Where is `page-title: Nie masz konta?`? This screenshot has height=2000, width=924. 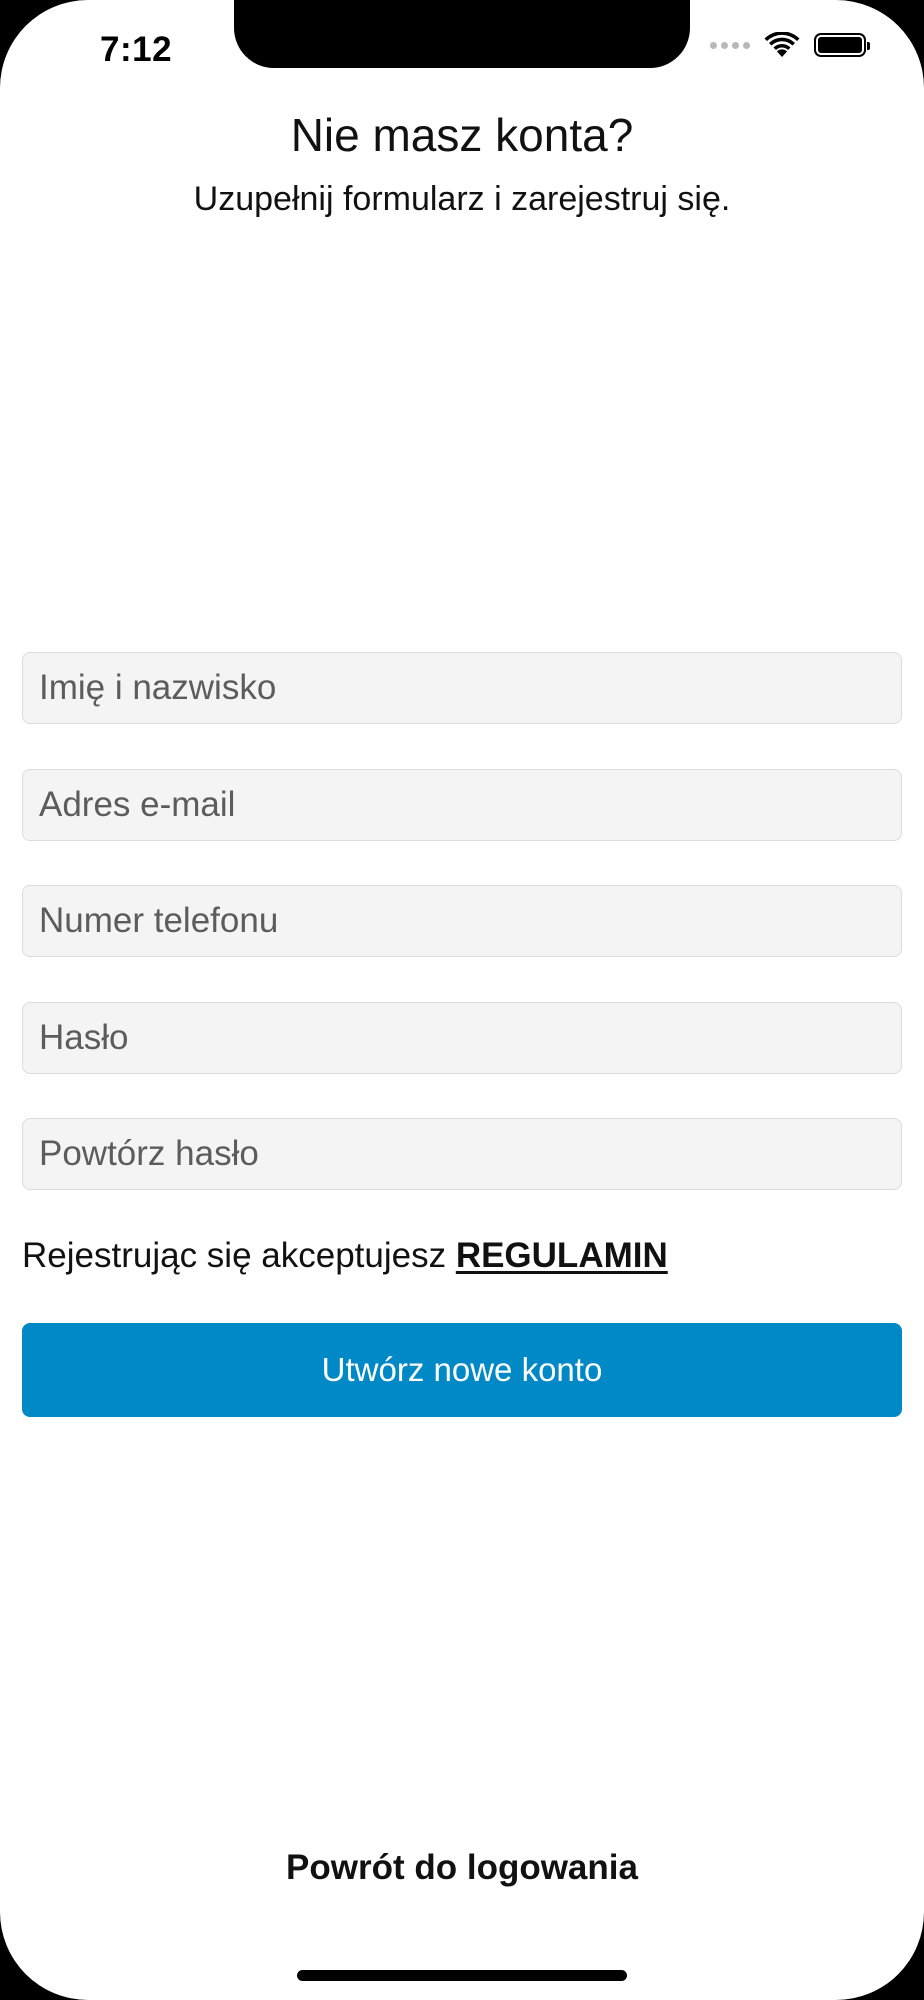 page-title: Nie masz konta? is located at coordinates (462, 135).